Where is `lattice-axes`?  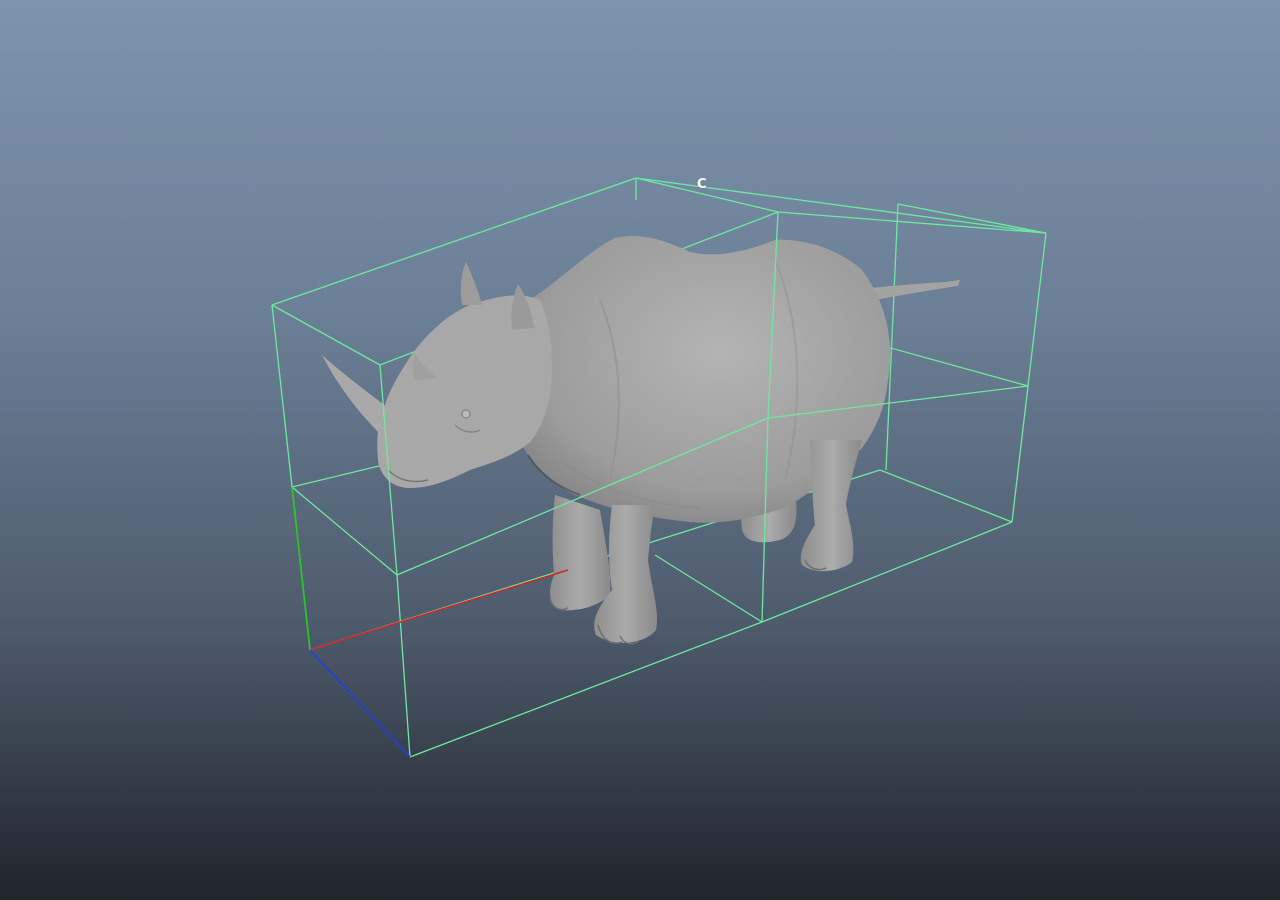 lattice-axes is located at coordinates (430, 622).